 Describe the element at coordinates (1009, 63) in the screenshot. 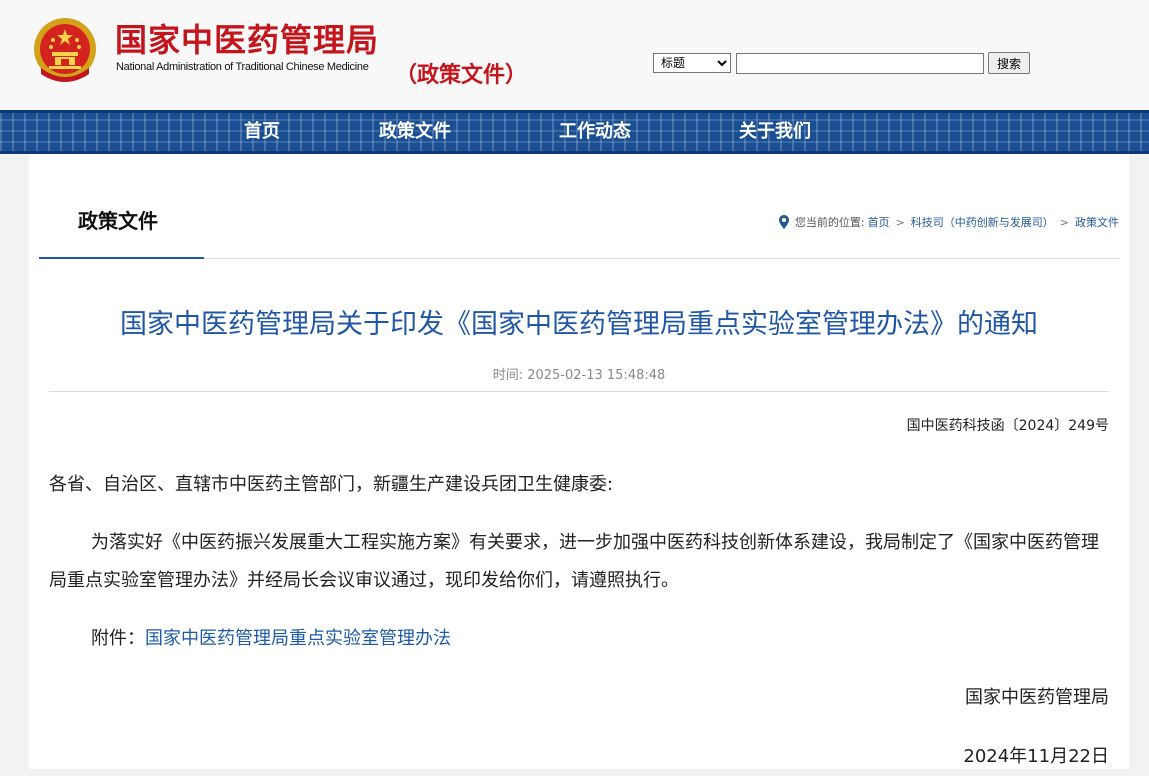

I see `search-button: 搜索` at that location.